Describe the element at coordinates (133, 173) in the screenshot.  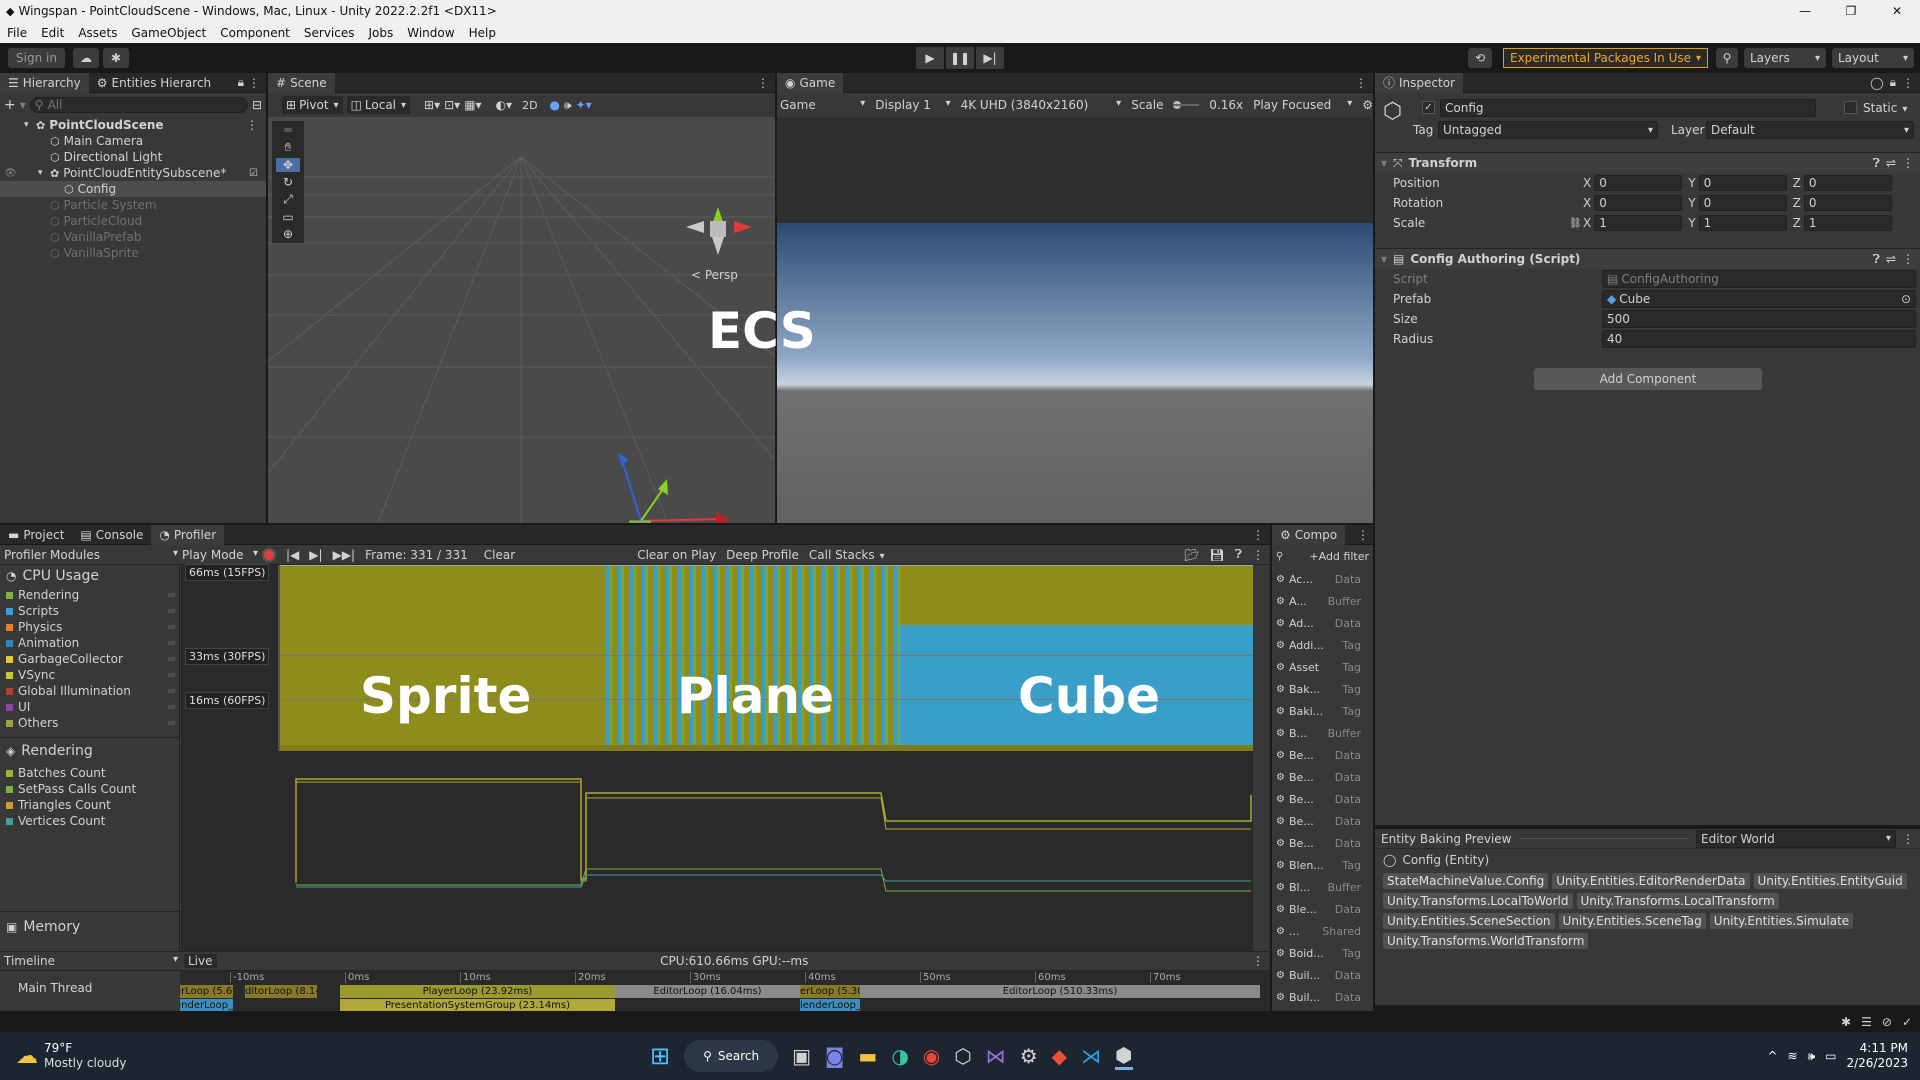
I see `hierarchy-item: 👁︎ ▾ ✿ PointCloudEntitySubscene* ☑` at that location.